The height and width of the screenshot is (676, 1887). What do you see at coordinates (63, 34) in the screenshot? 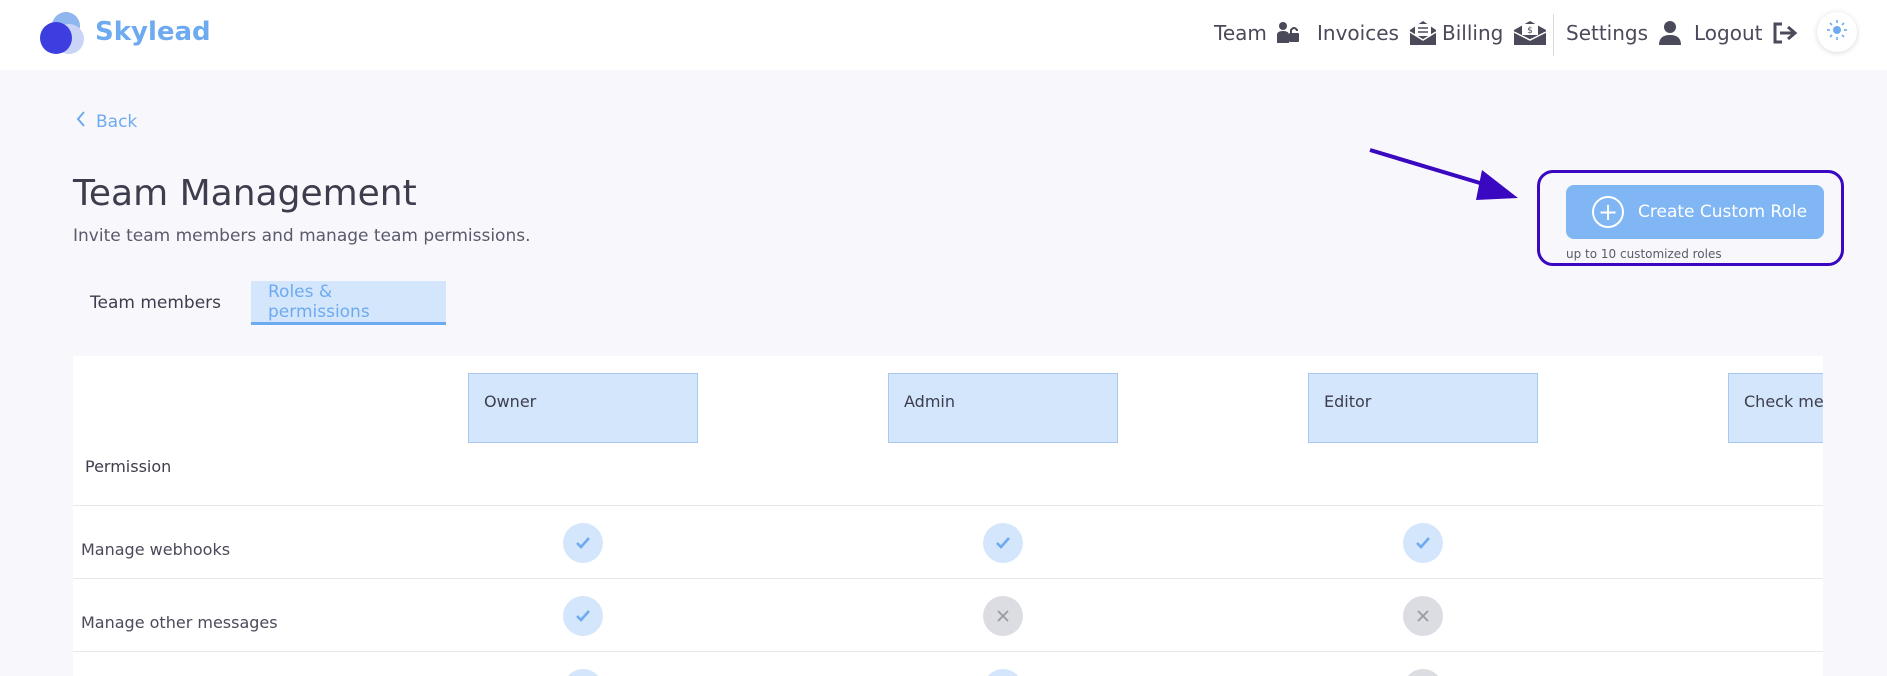
I see `skylead-logo` at bounding box center [63, 34].